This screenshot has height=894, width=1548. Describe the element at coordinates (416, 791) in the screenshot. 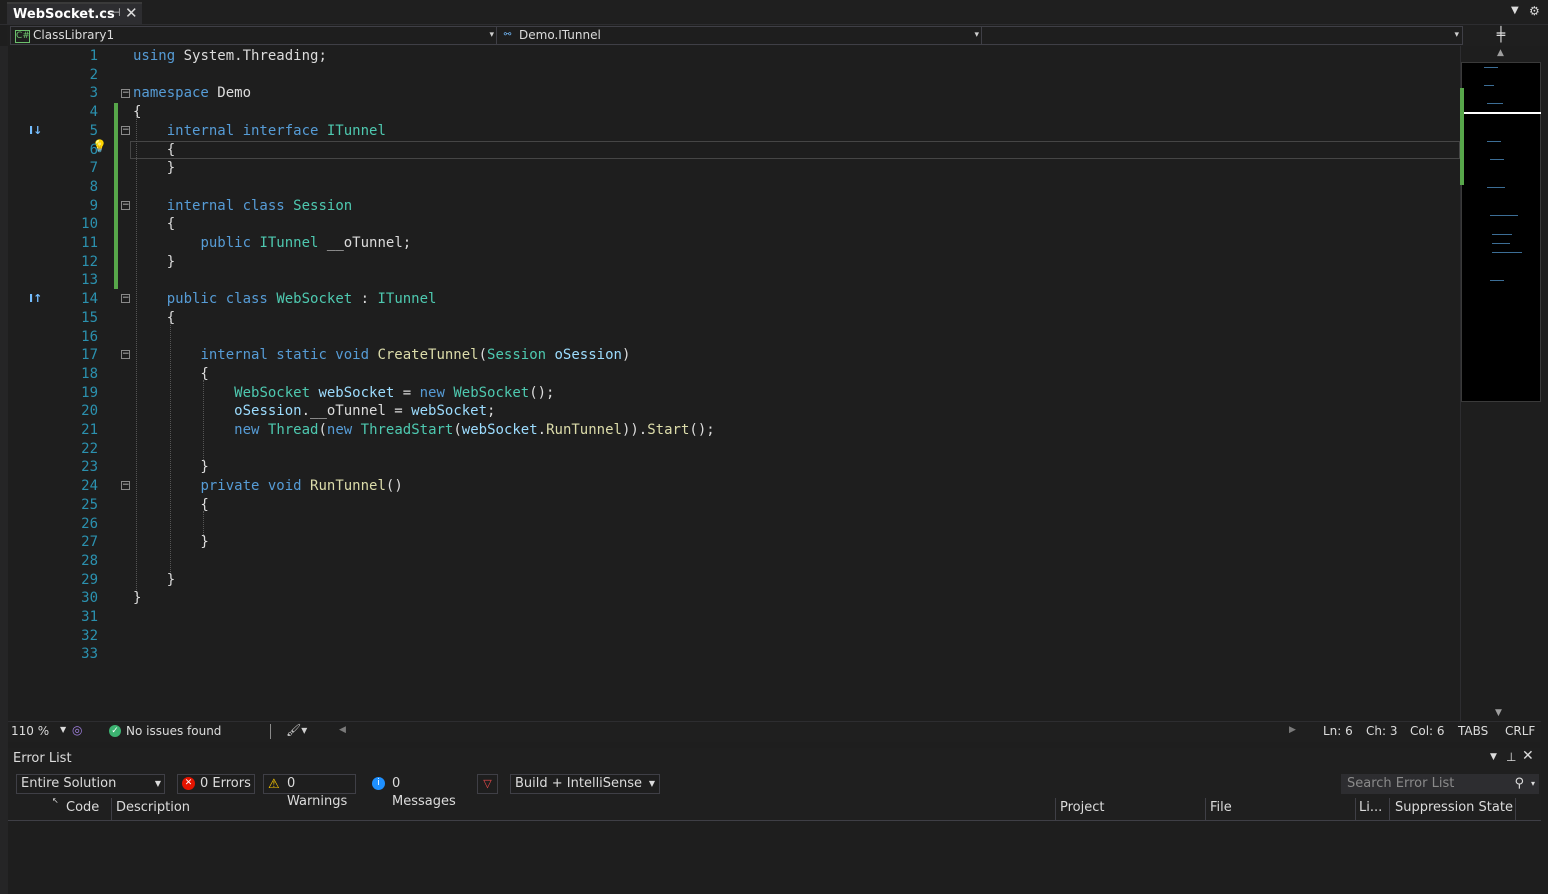

I see `messages-toggle-button: i 0 Messages` at that location.